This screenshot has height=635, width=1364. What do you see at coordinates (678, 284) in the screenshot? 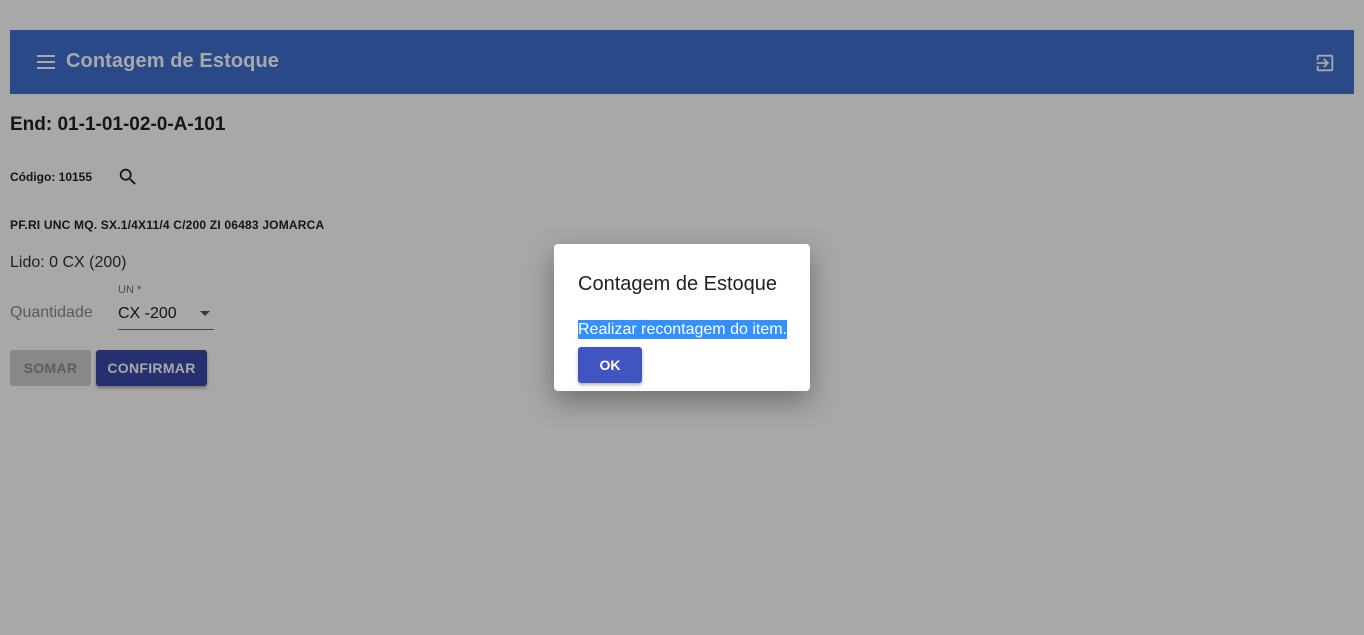
I see `dialog-title: Contagem de Estoque` at bounding box center [678, 284].